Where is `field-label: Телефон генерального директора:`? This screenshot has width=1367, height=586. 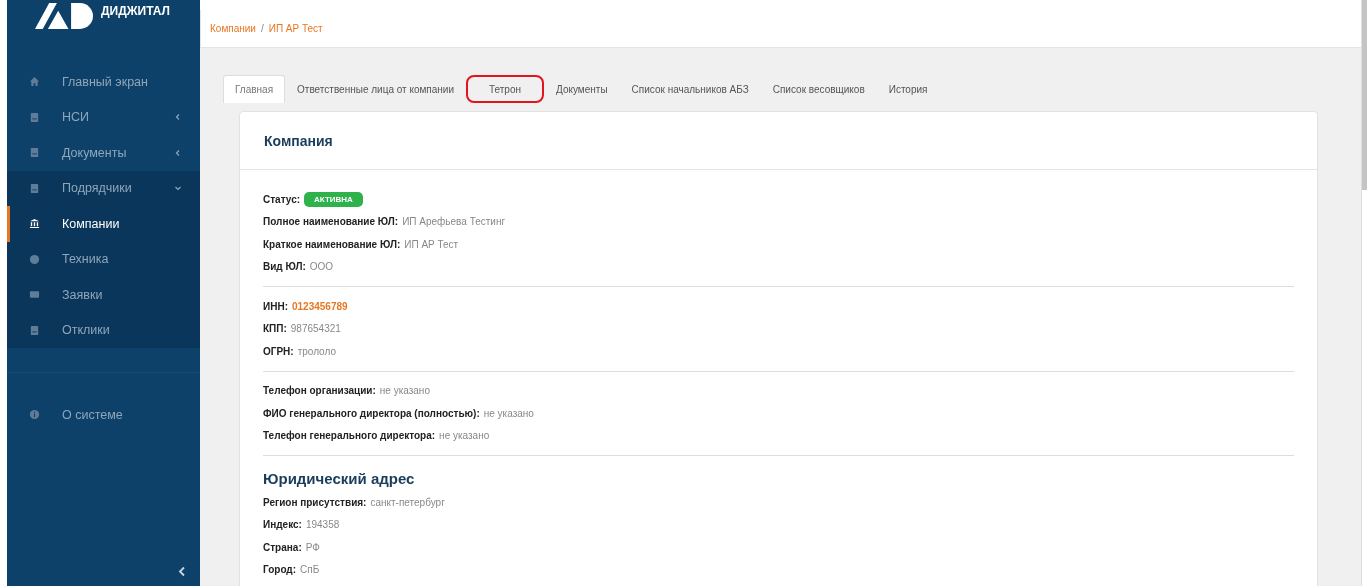
field-label: Телефон генерального директора: is located at coordinates (349, 436).